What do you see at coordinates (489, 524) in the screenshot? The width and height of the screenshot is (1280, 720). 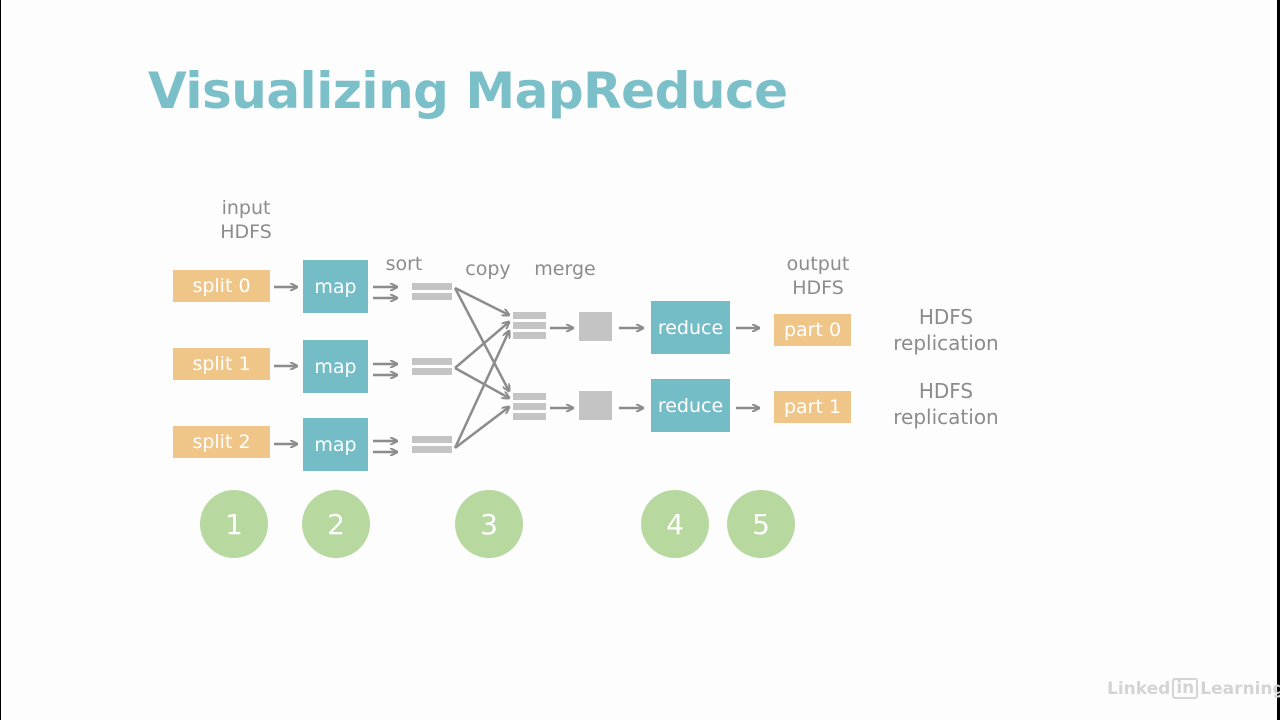 I see `step-circle-3: 3` at bounding box center [489, 524].